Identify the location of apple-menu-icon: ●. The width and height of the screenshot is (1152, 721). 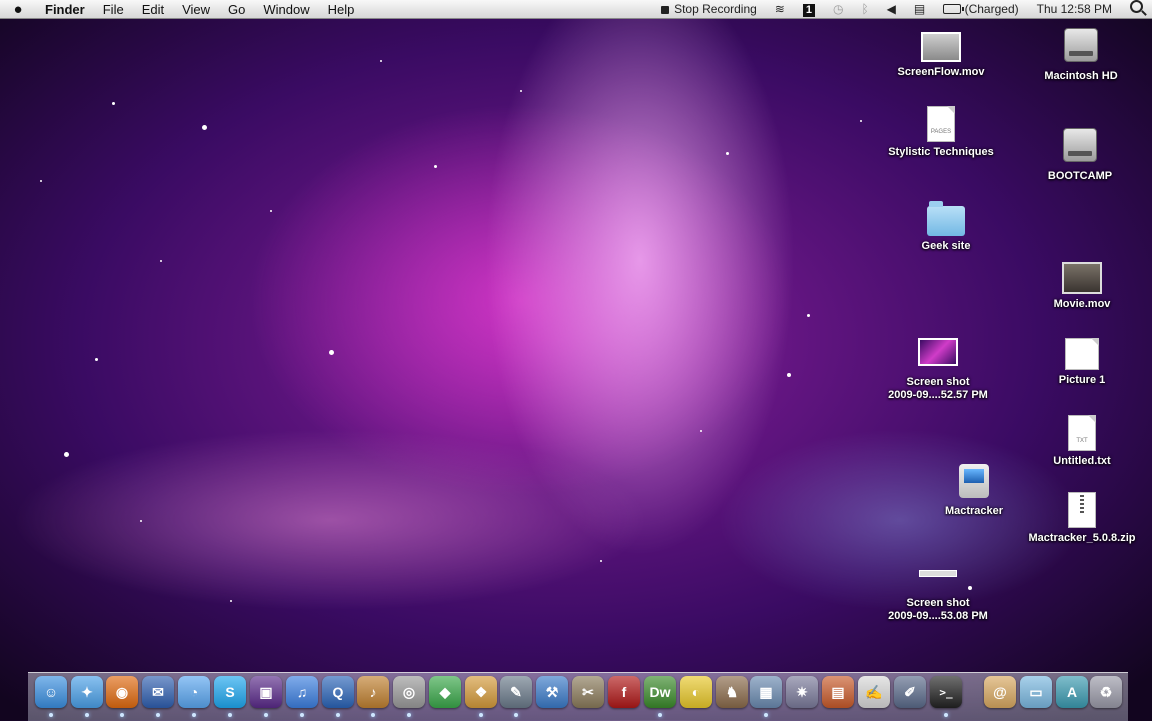
(18, 9).